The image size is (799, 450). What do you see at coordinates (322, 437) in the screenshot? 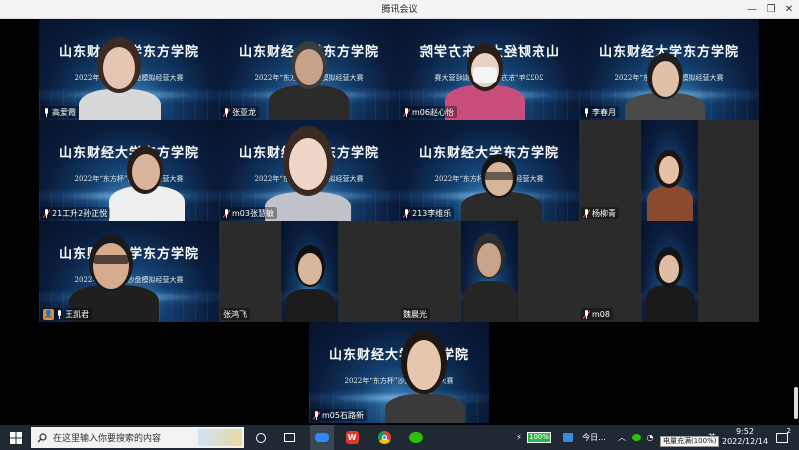
I see `tencent-meeting-taskbar-icon` at bounding box center [322, 437].